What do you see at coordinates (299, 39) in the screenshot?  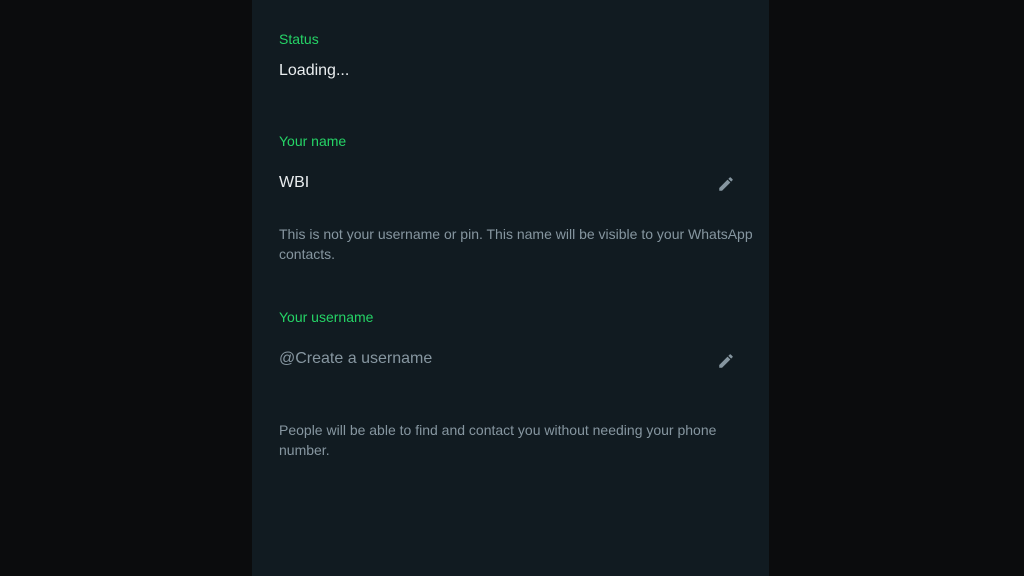 I see `status-label: Status` at bounding box center [299, 39].